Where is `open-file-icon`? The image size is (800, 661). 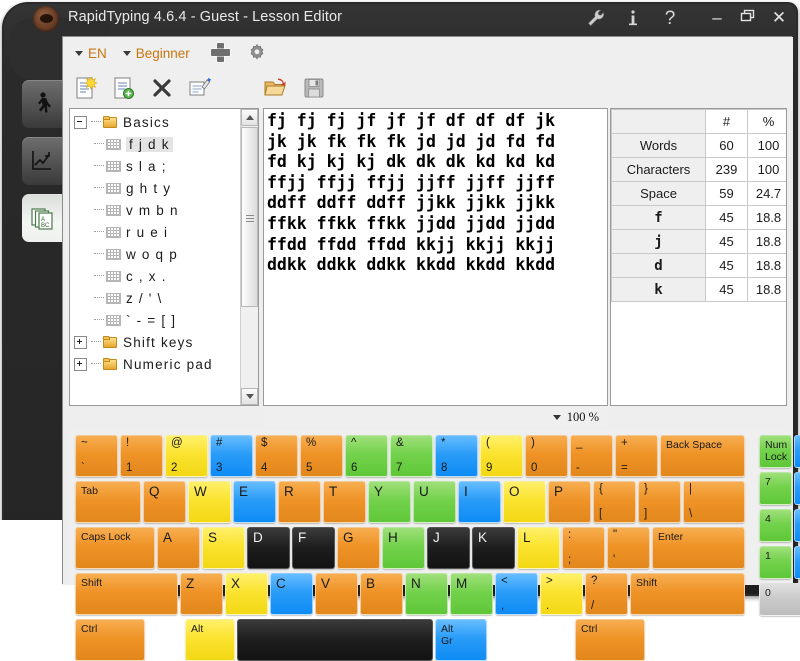 open-file-icon is located at coordinates (276, 88).